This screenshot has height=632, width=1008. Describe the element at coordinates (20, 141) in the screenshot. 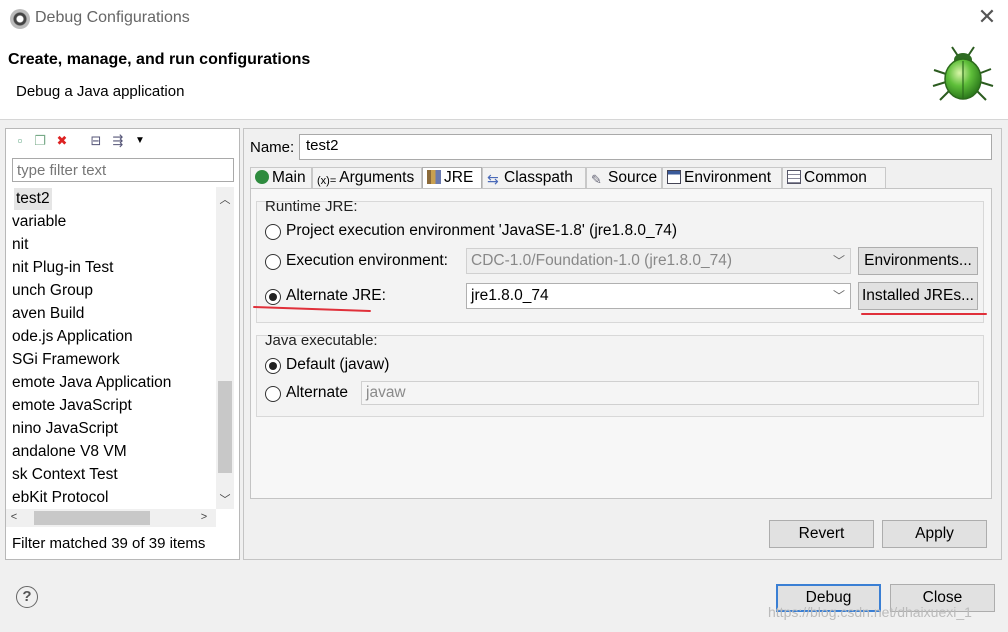

I see `new-configuration-icon: ▫` at that location.